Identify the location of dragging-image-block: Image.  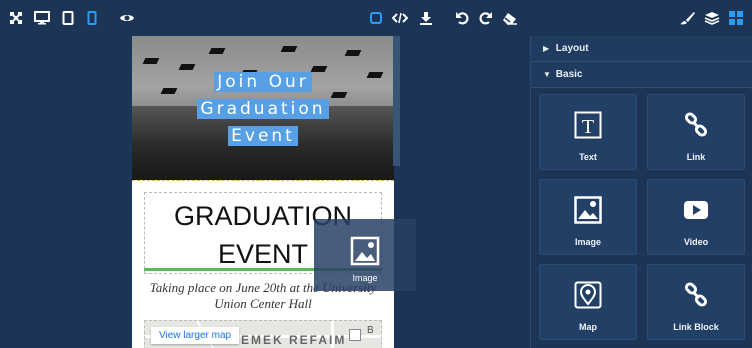
(365, 255).